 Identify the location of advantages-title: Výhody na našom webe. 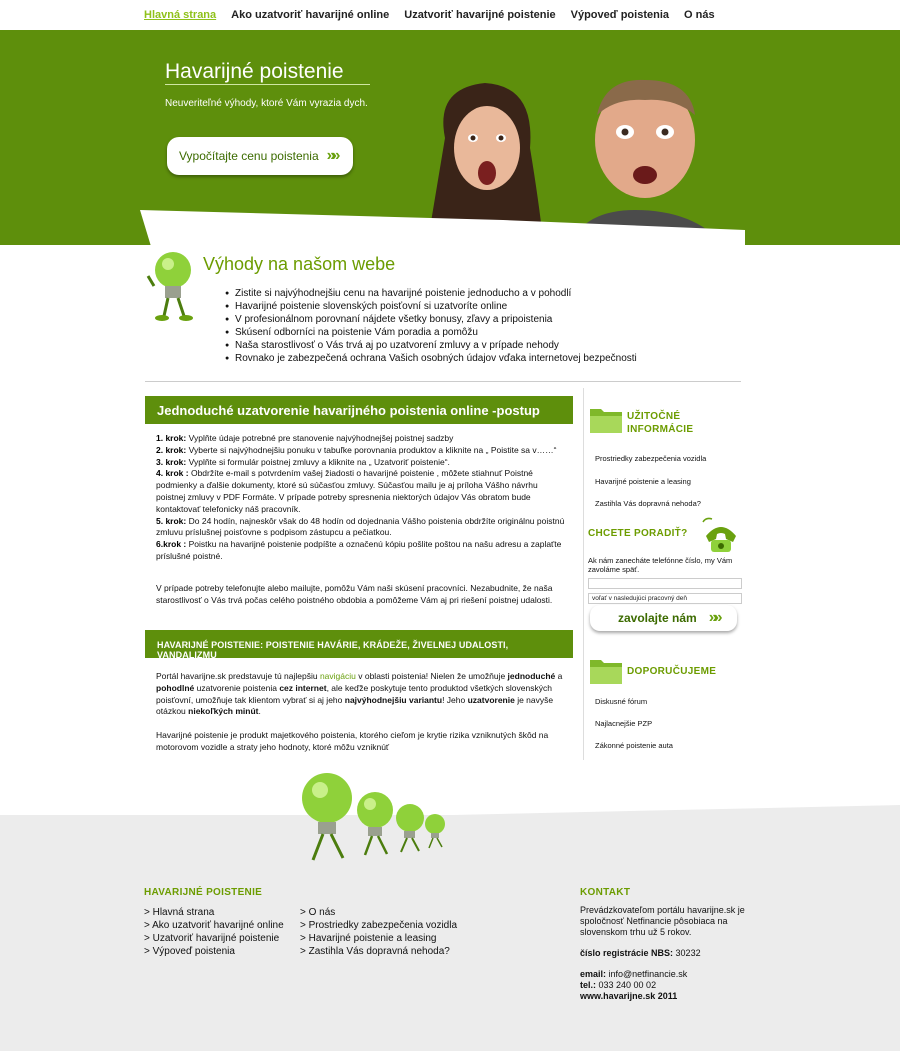
(299, 264).